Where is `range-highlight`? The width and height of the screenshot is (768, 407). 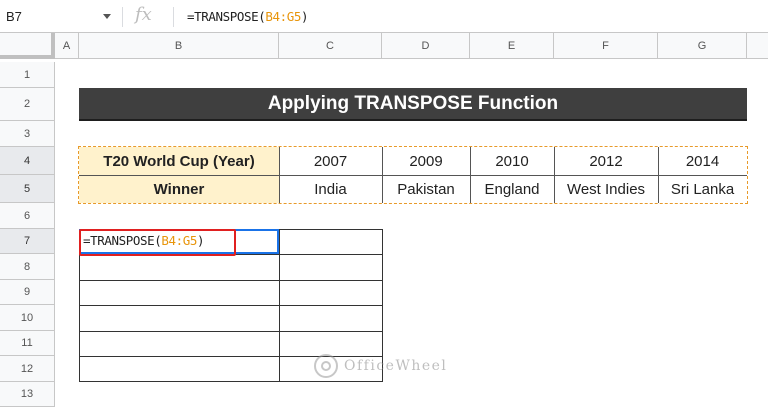 range-highlight is located at coordinates (413, 175).